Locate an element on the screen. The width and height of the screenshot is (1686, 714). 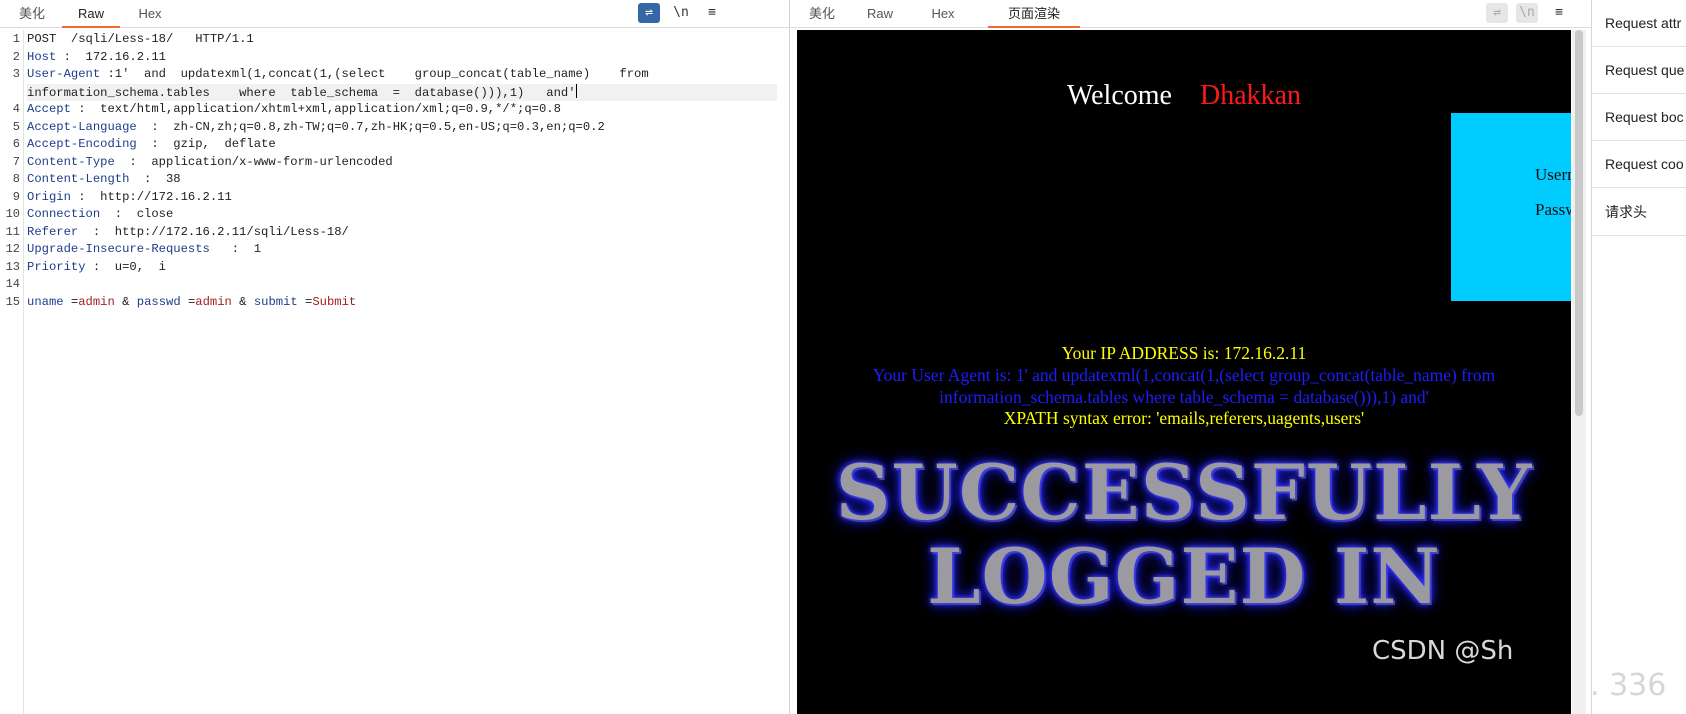
line-number: 8 is located at coordinates (16, 179).